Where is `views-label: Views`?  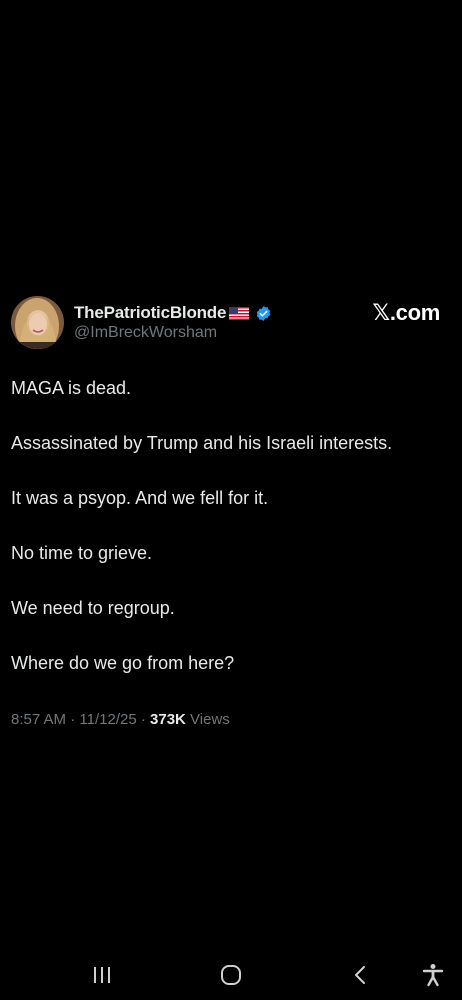
views-label: Views is located at coordinates (207, 719).